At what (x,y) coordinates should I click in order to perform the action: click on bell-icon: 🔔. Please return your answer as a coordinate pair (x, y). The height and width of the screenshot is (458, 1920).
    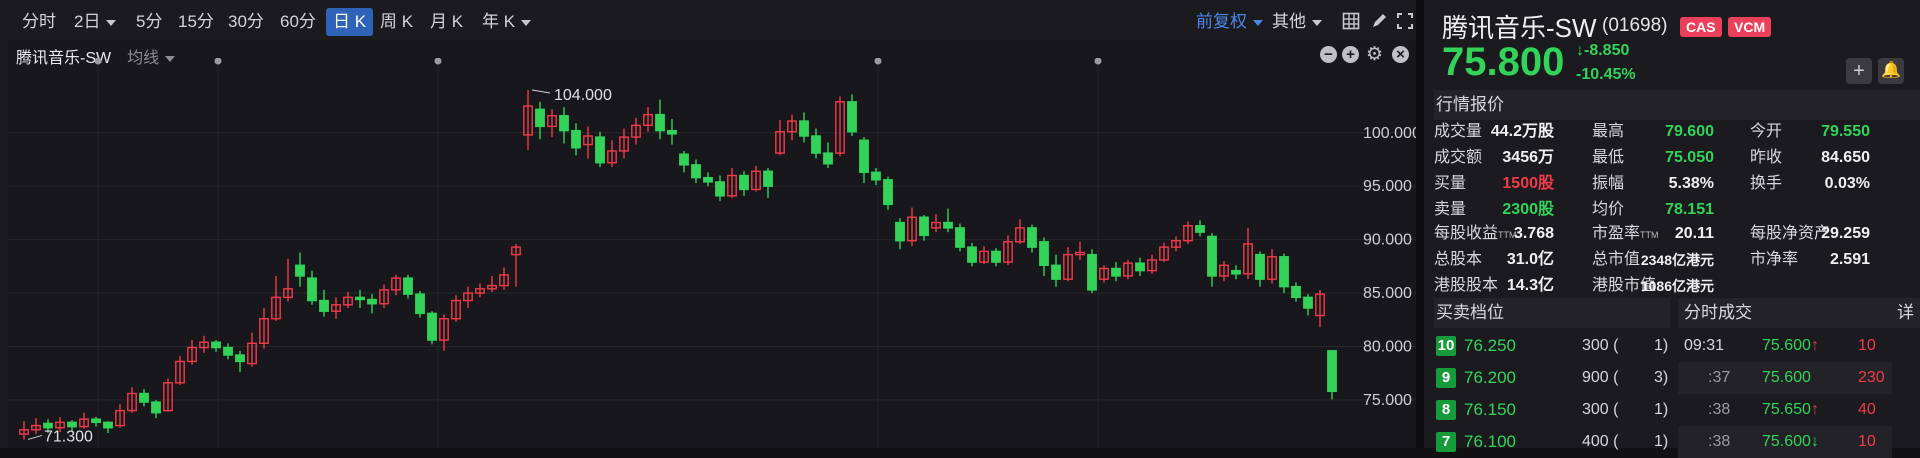
    Looking at the image, I should click on (1891, 71).